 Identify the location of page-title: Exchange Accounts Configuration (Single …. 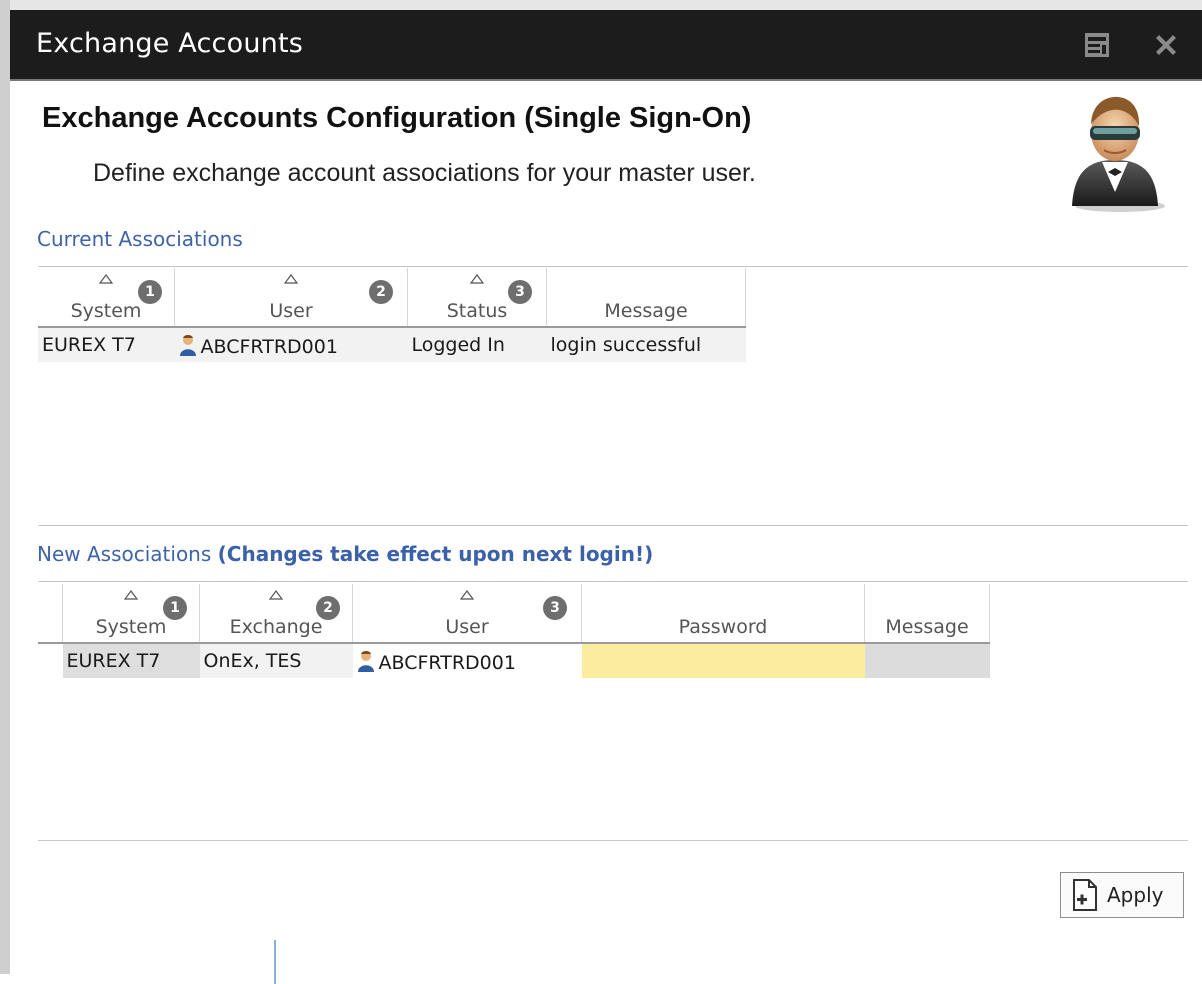
(397, 118).